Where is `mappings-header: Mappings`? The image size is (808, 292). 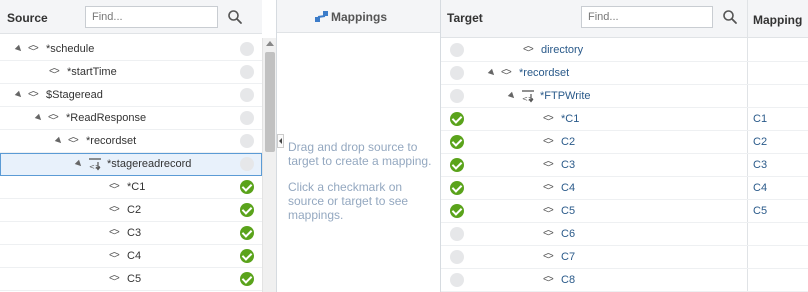 mappings-header: Mappings is located at coordinates (358, 16).